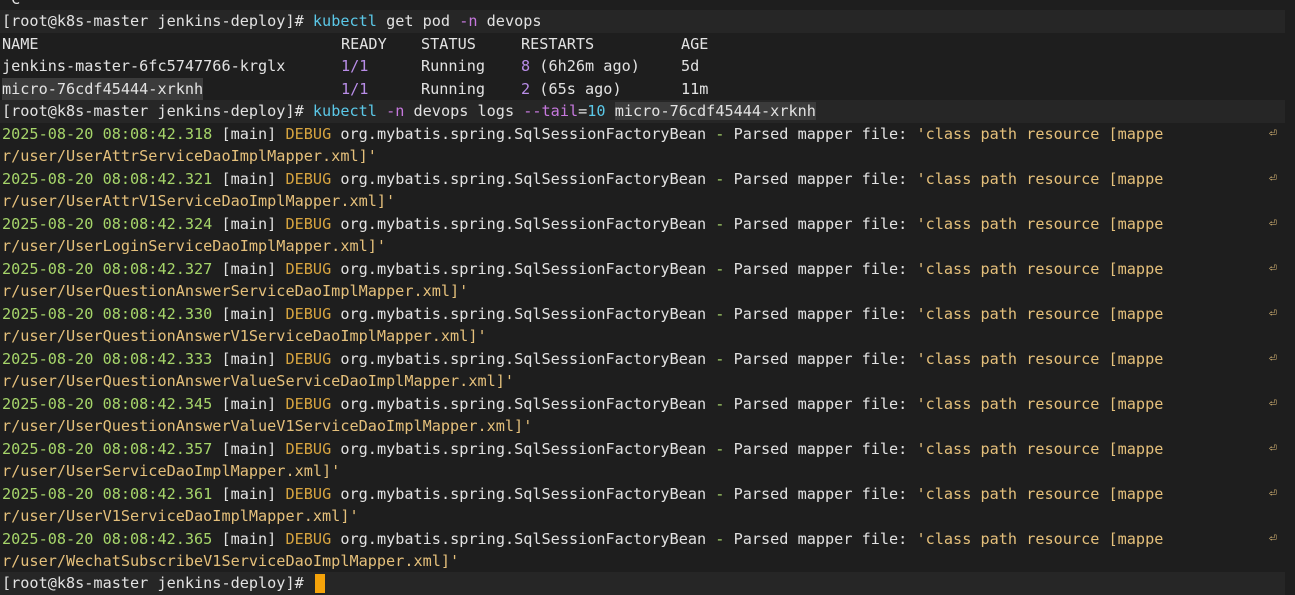 The height and width of the screenshot is (595, 1295). I want to click on log-line-continuation: r/user/UserServiceDaoImplMapper.xml]', so click(171, 471).